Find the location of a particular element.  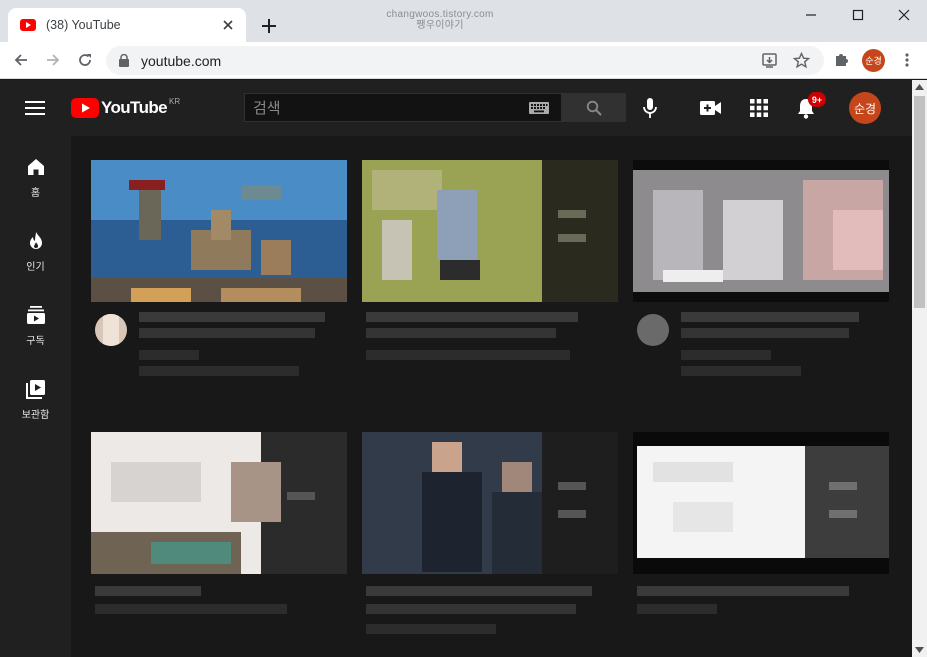

browser-tabstrip: (38) YouTube changwoos.tistory.com 쨍우이야기 is located at coordinates (463, 21).